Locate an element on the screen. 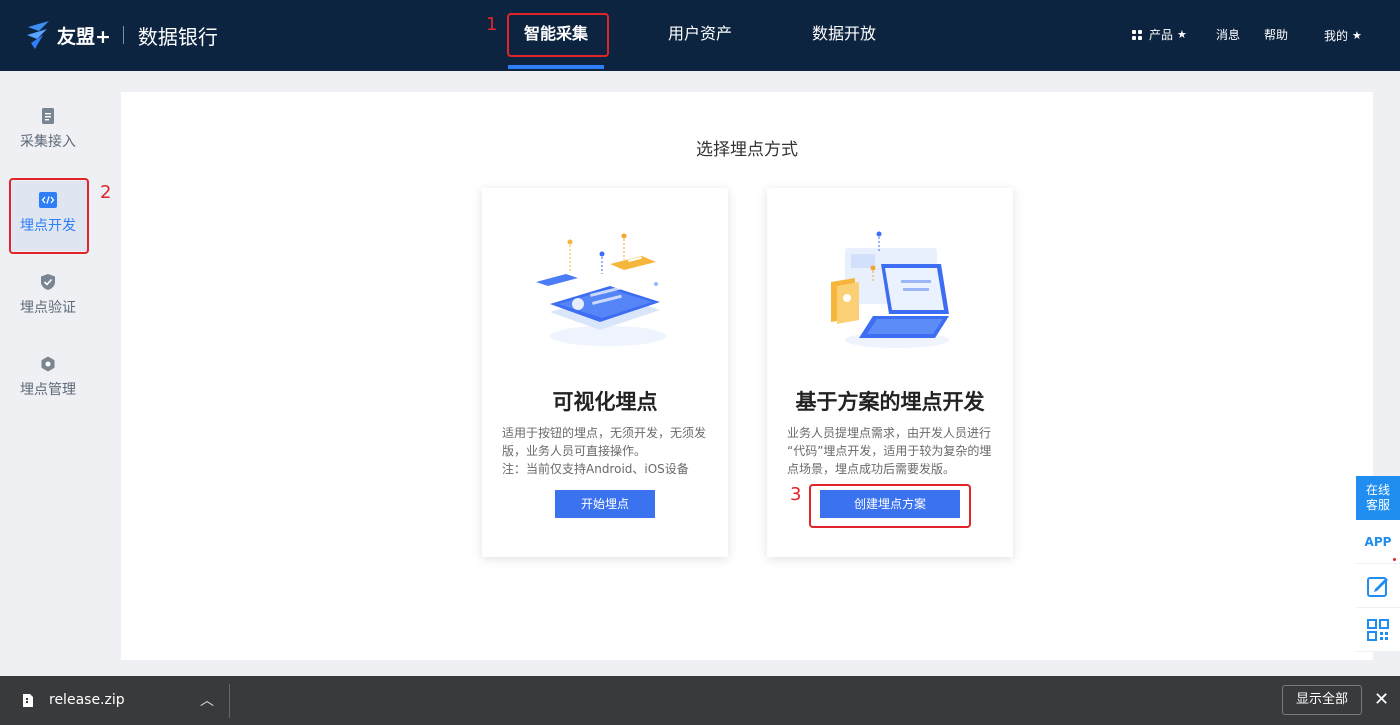  annotation-number-1: 1 is located at coordinates (492, 24).